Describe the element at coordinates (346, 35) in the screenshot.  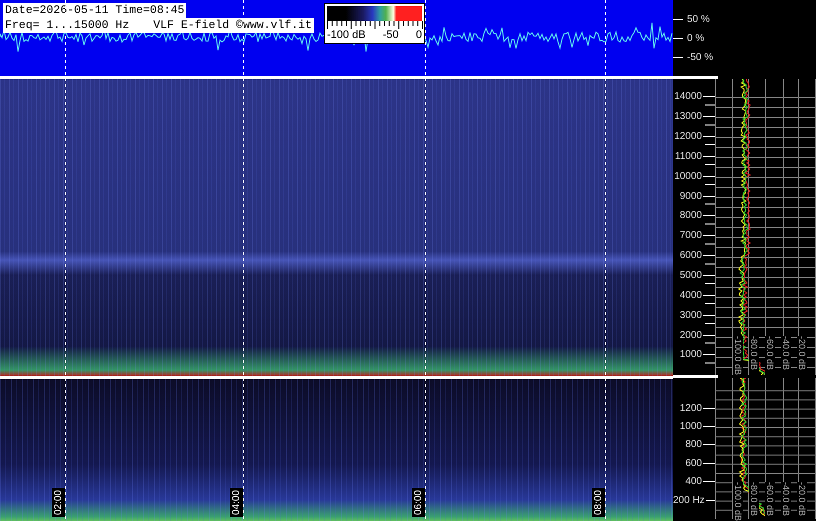
I see `scale-label: -100 dB` at that location.